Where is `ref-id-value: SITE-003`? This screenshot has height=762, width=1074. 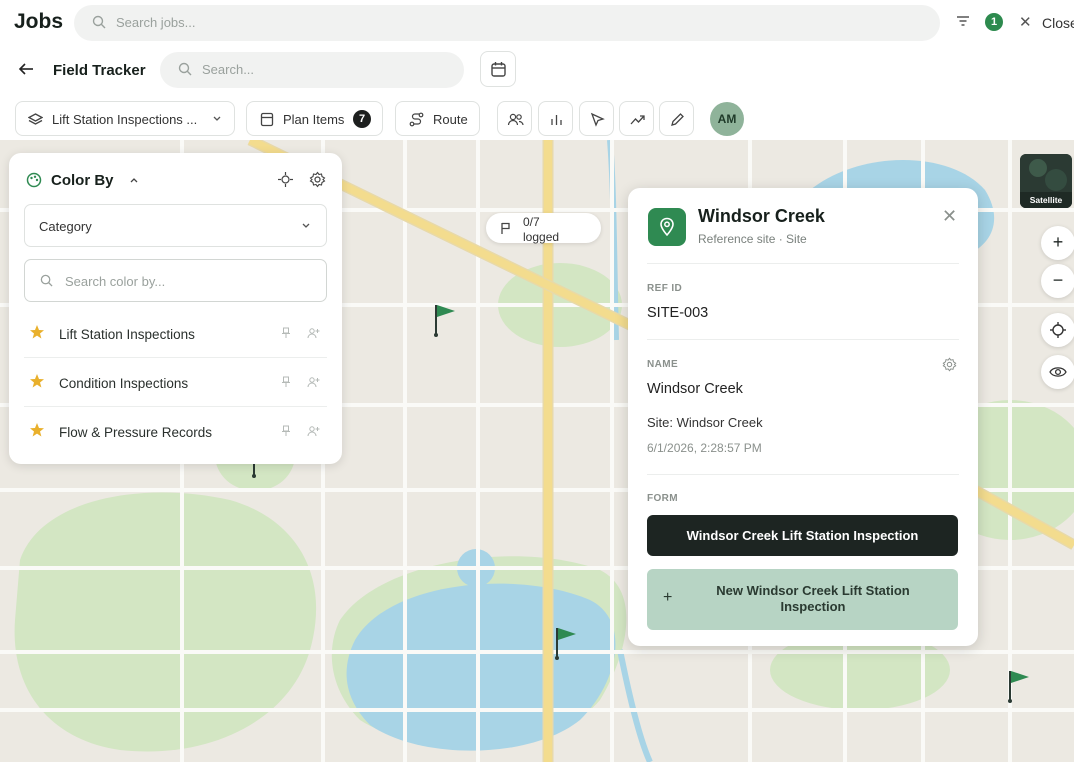
ref-id-value: SITE-003 is located at coordinates (678, 313).